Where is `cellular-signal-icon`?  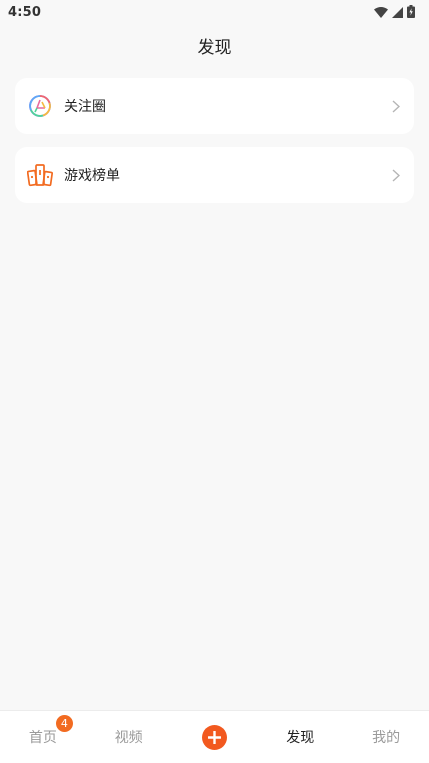 cellular-signal-icon is located at coordinates (397, 12).